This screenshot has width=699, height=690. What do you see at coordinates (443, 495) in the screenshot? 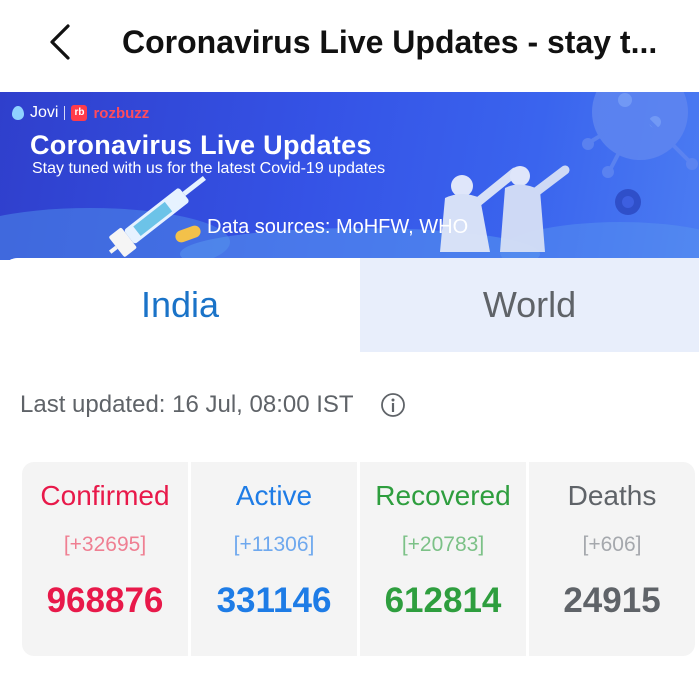
I see `stat-label: Recovered` at bounding box center [443, 495].